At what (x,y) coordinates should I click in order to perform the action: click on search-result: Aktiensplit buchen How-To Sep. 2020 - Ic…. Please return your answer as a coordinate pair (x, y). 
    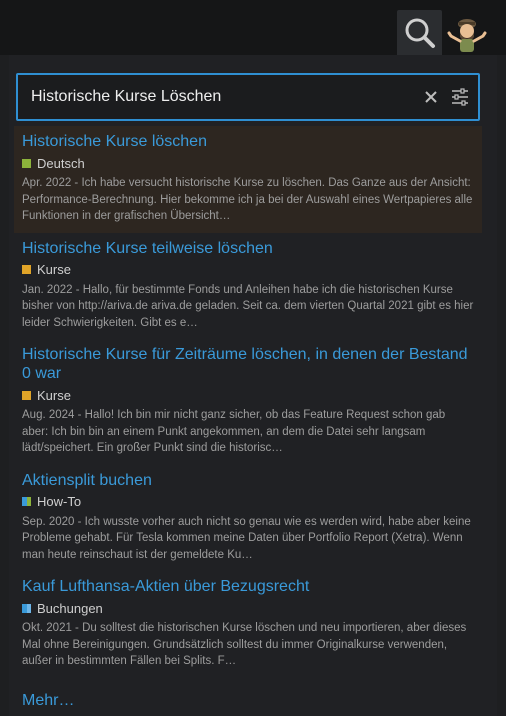
    Looking at the image, I should click on (248, 518).